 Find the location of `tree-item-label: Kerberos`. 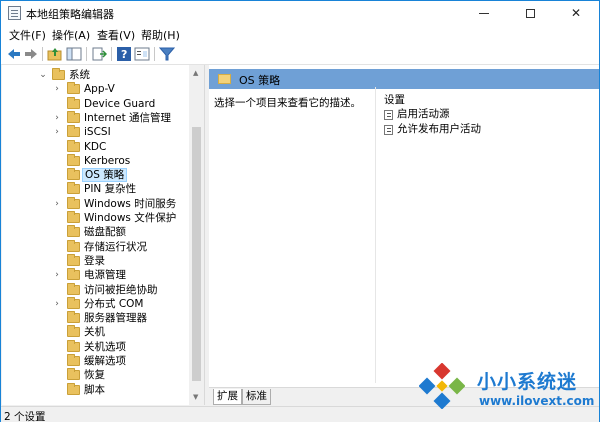

tree-item-label: Kerberos is located at coordinates (107, 160).